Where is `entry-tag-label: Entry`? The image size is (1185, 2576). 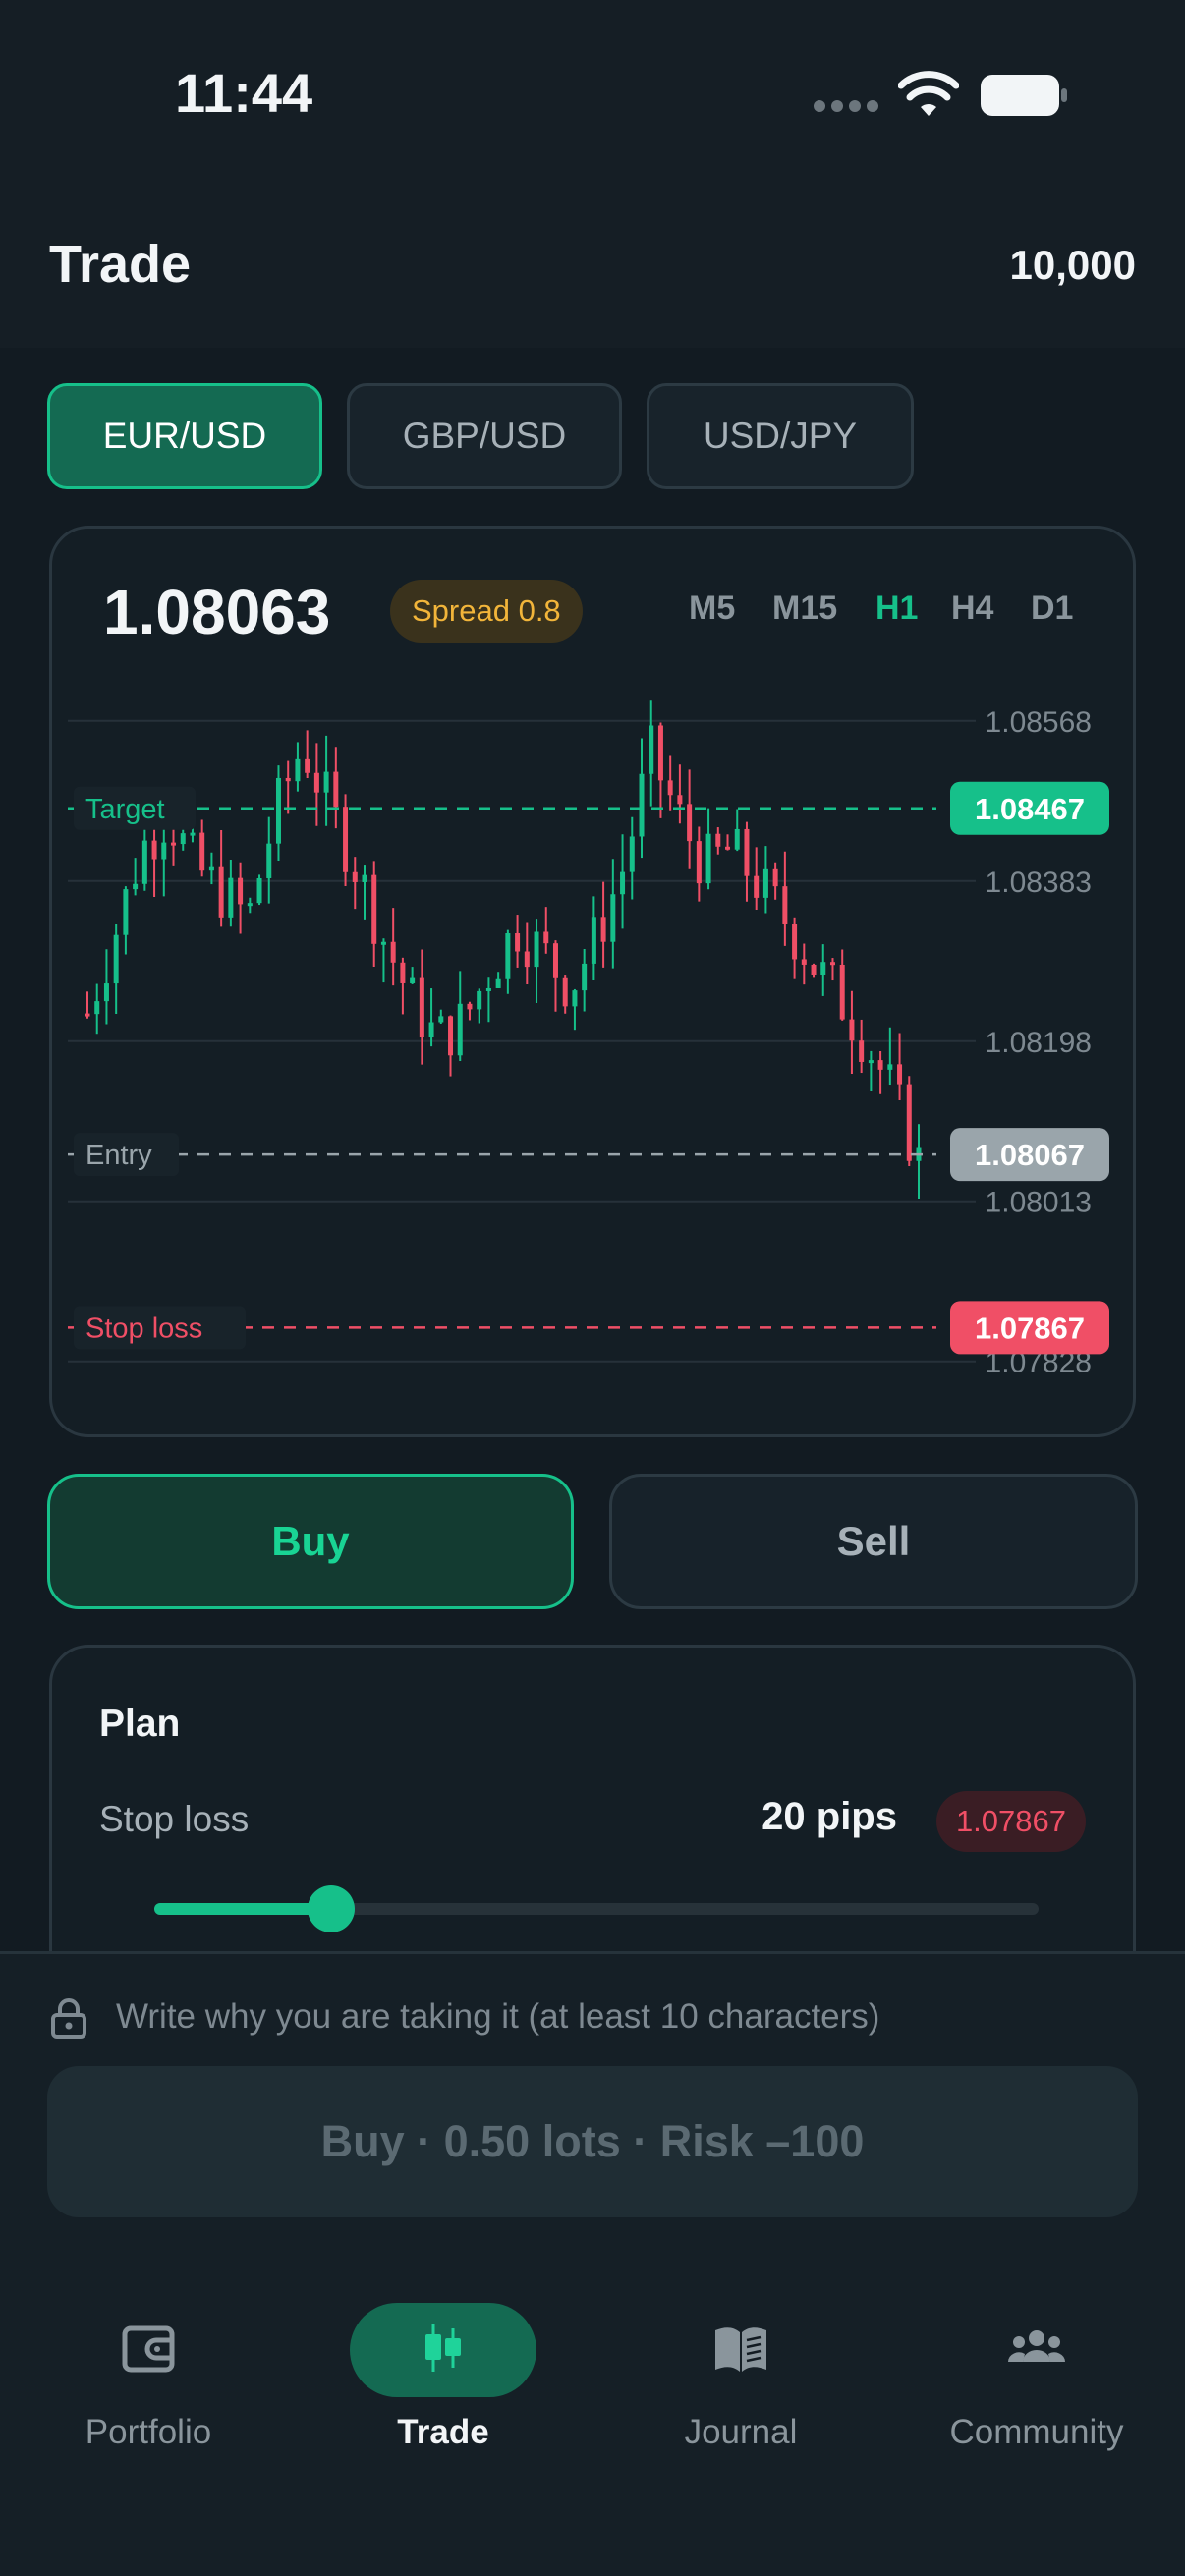 entry-tag-label: Entry is located at coordinates (119, 1155).